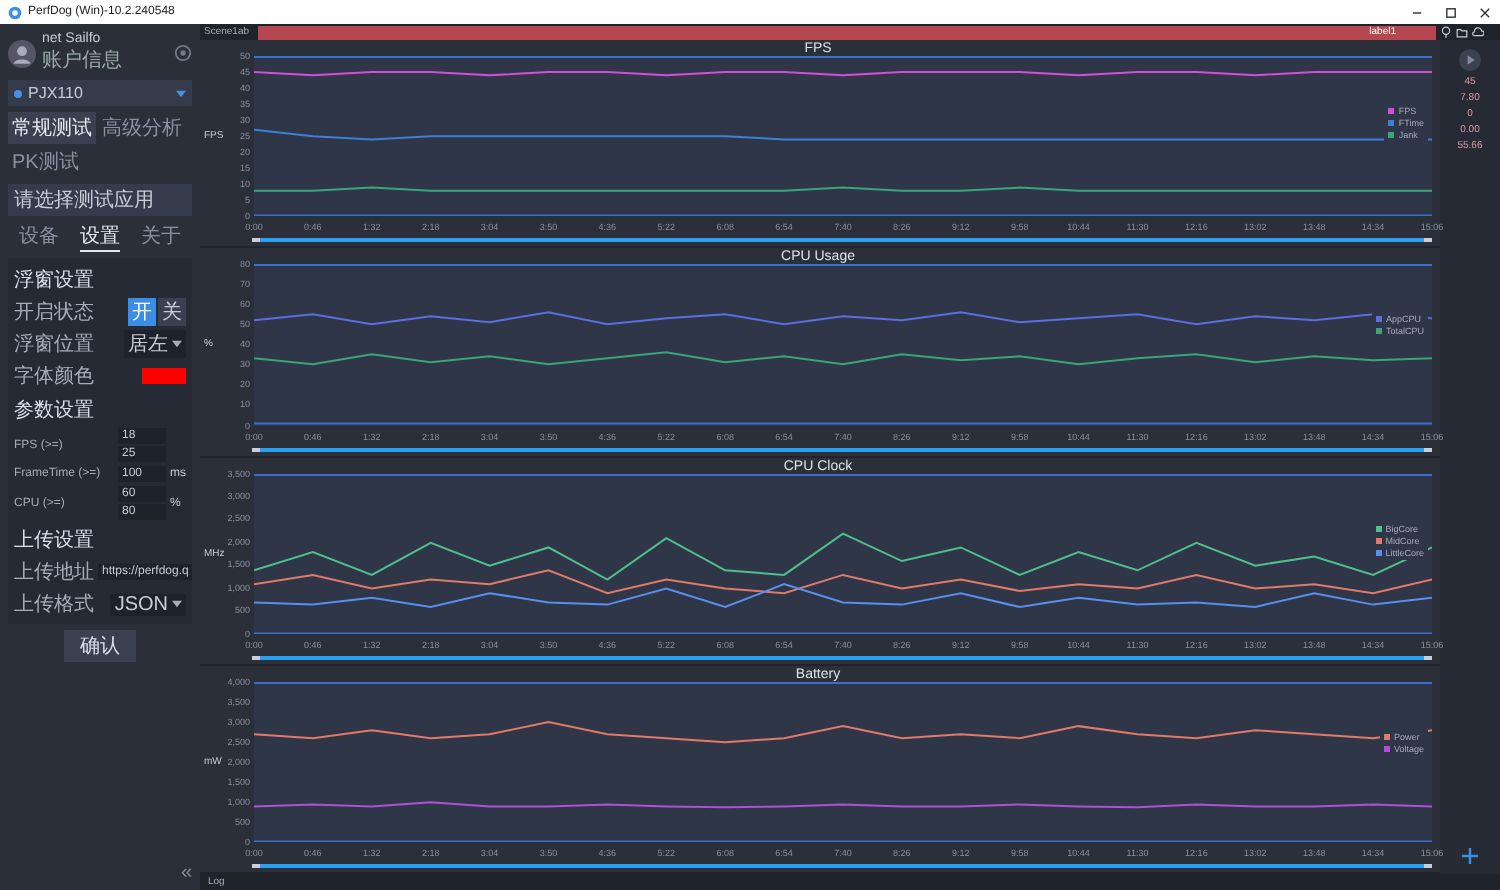 The height and width of the screenshot is (890, 1500). I want to click on mode-tab: PK测试, so click(45, 162).